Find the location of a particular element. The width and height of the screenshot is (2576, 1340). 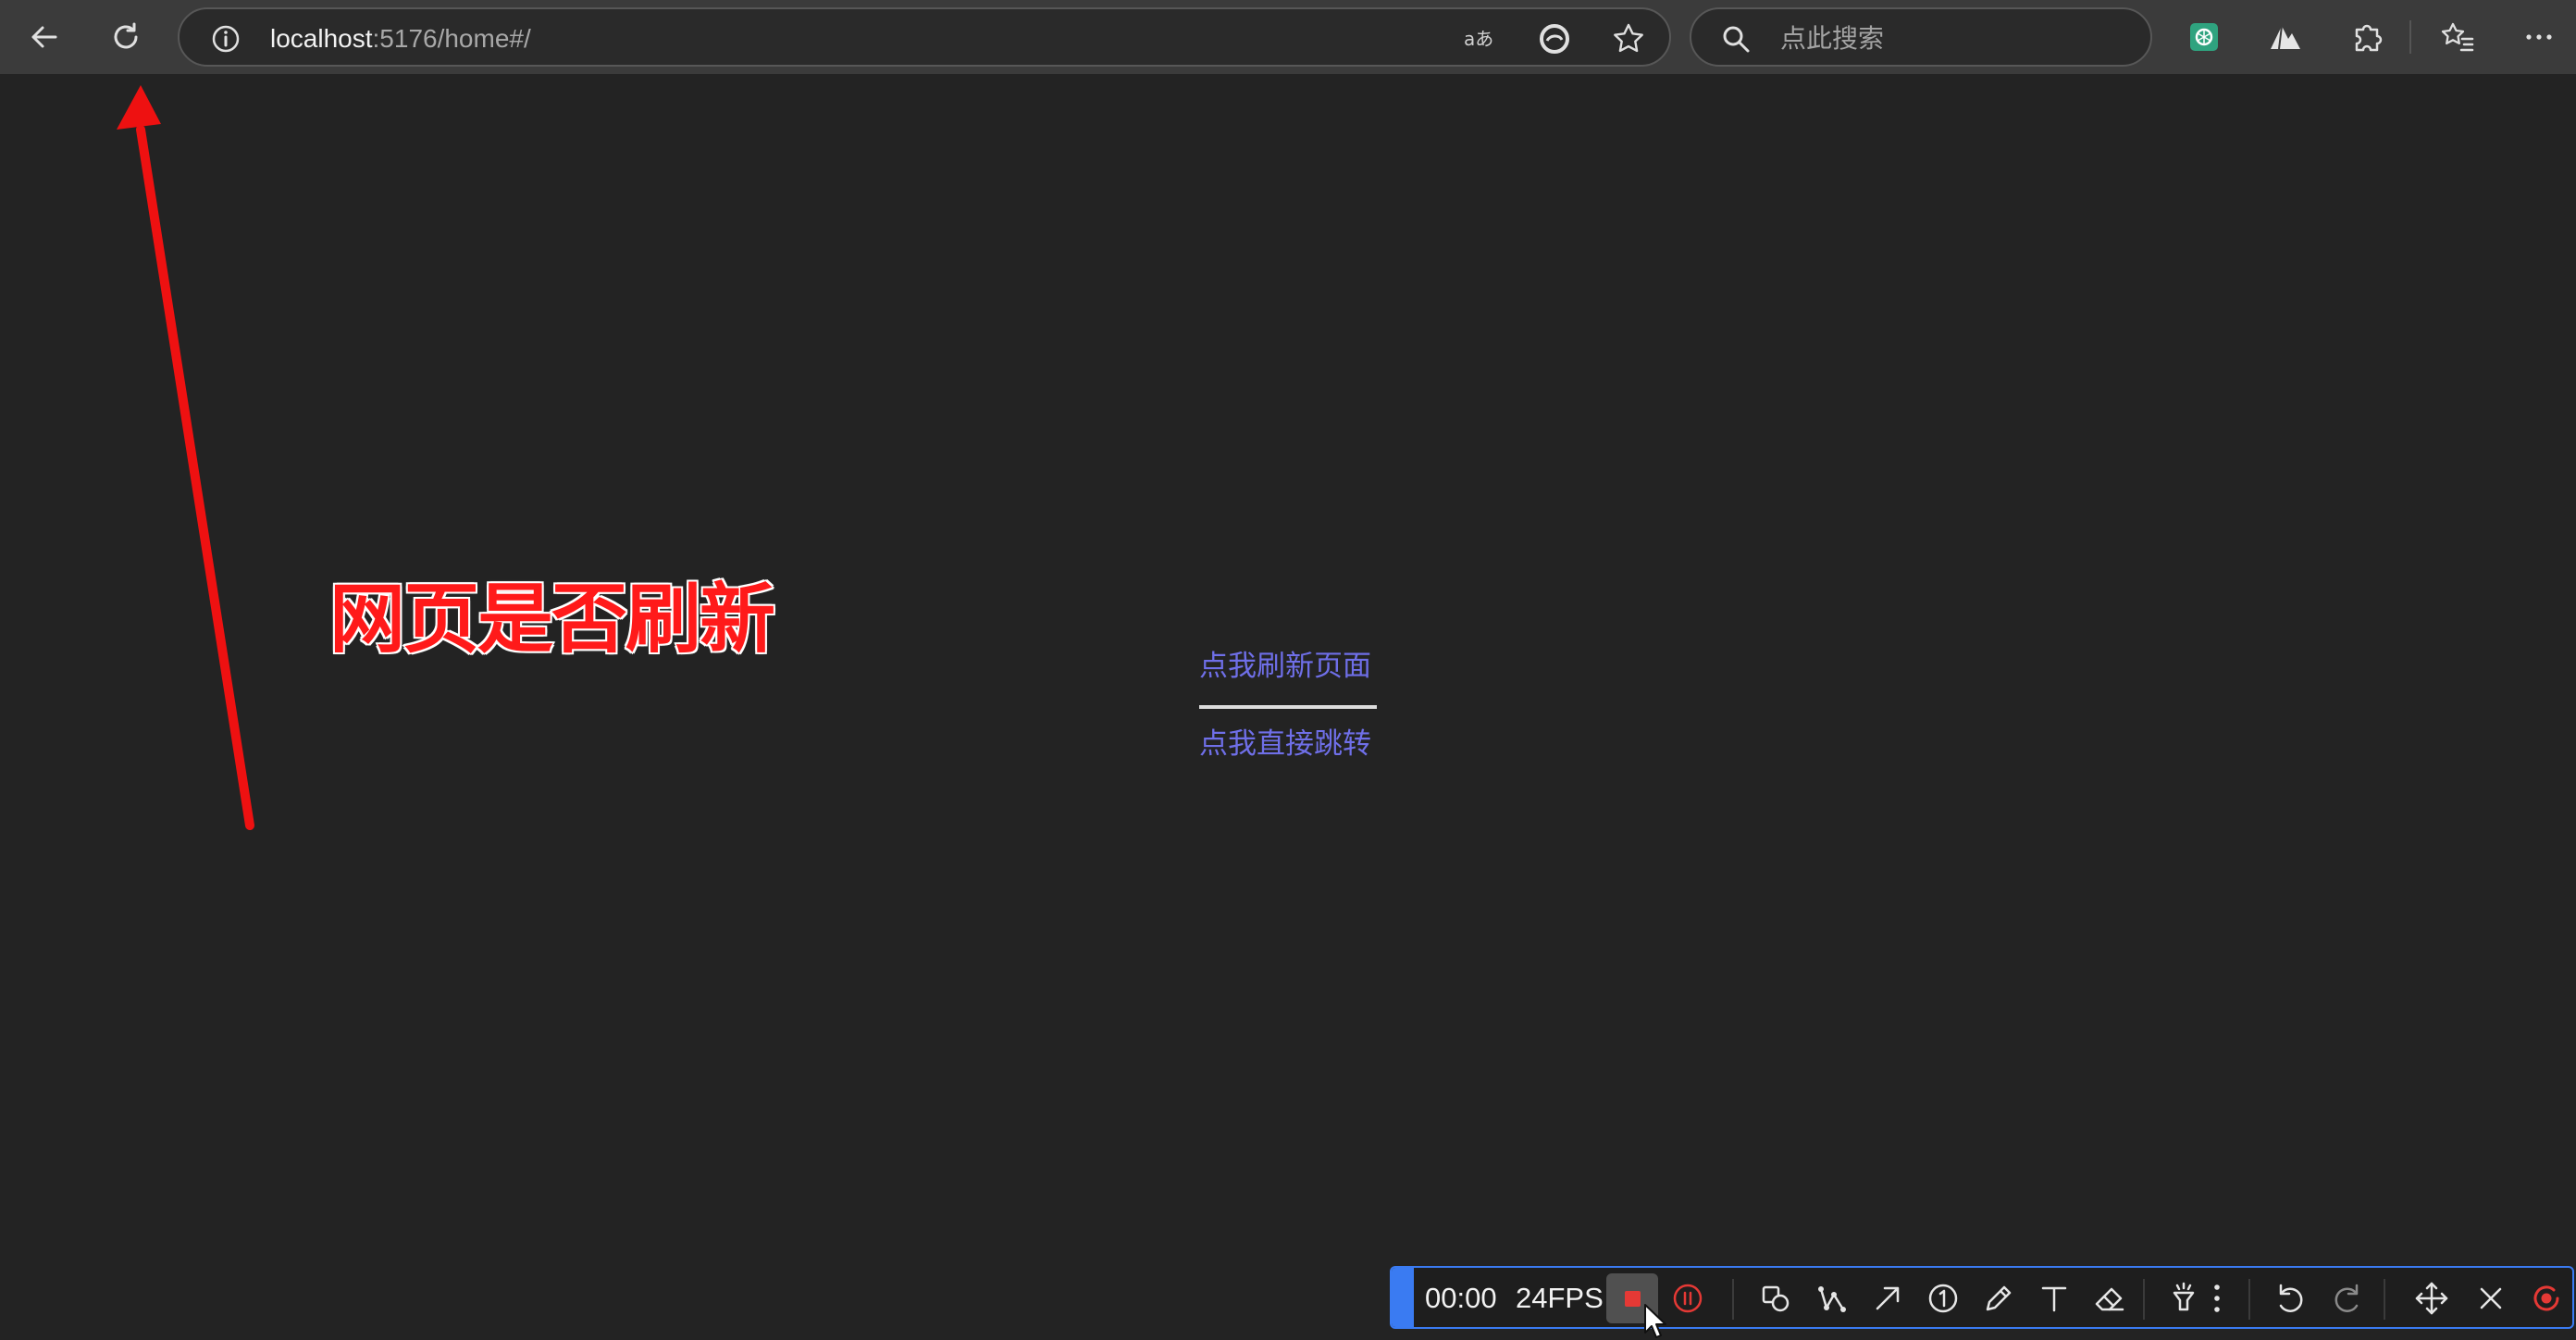

extensions-puzzle-icon is located at coordinates (2369, 38).